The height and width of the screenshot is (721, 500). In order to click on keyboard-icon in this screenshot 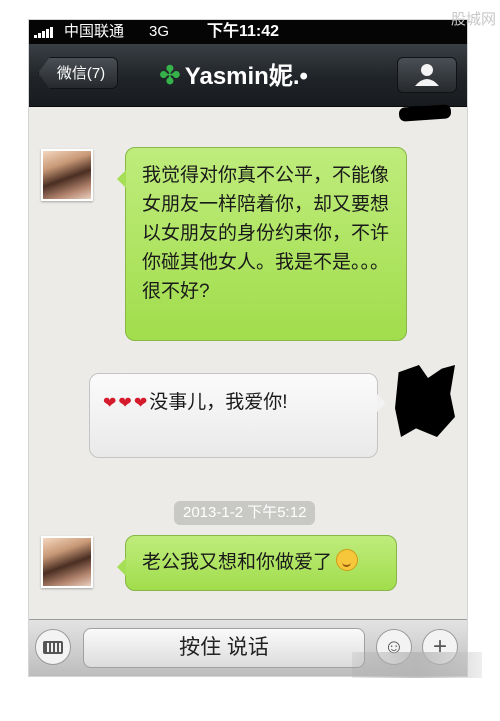, I will do `click(53, 647)`.